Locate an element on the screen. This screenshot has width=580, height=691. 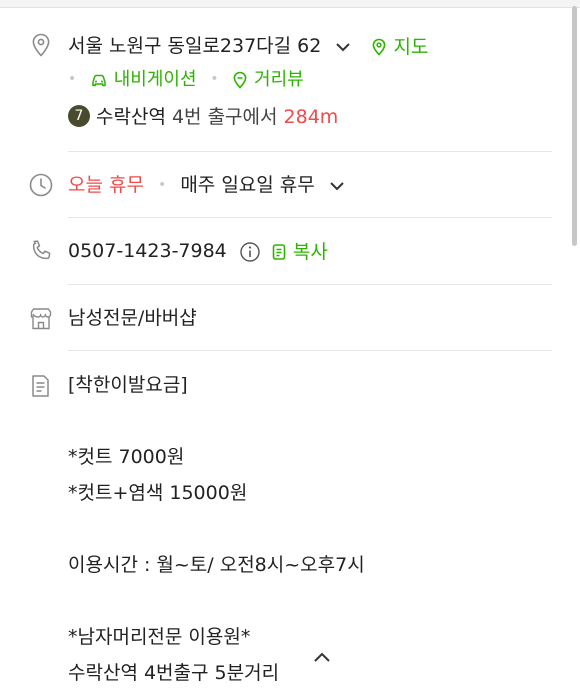
store-icon is located at coordinates (41, 319).